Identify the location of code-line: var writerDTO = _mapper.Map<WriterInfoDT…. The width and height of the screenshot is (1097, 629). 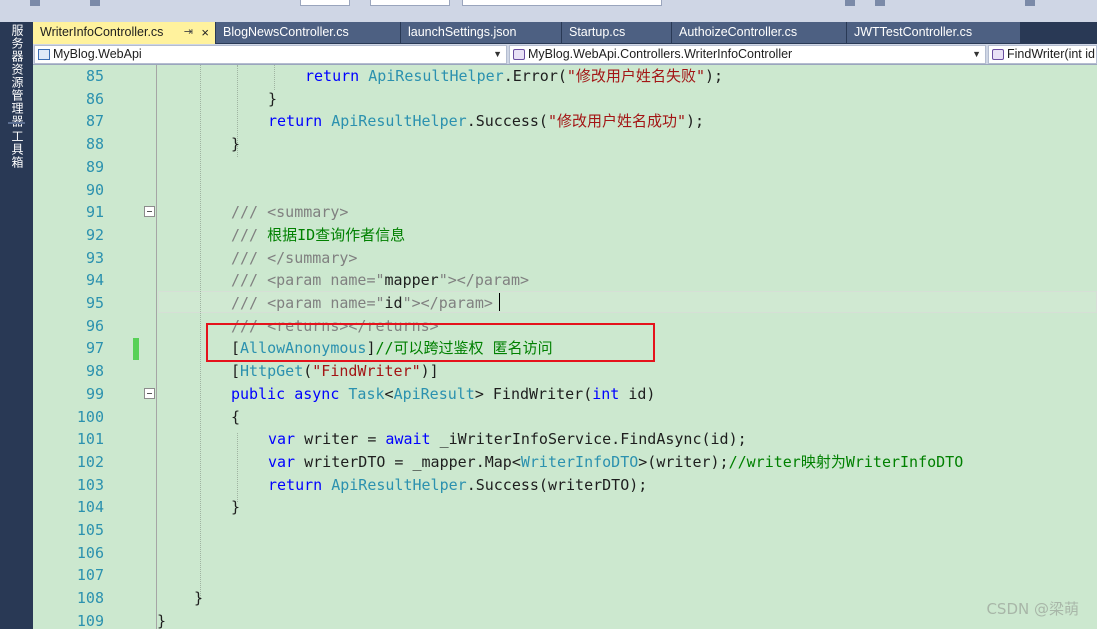
(615, 462).